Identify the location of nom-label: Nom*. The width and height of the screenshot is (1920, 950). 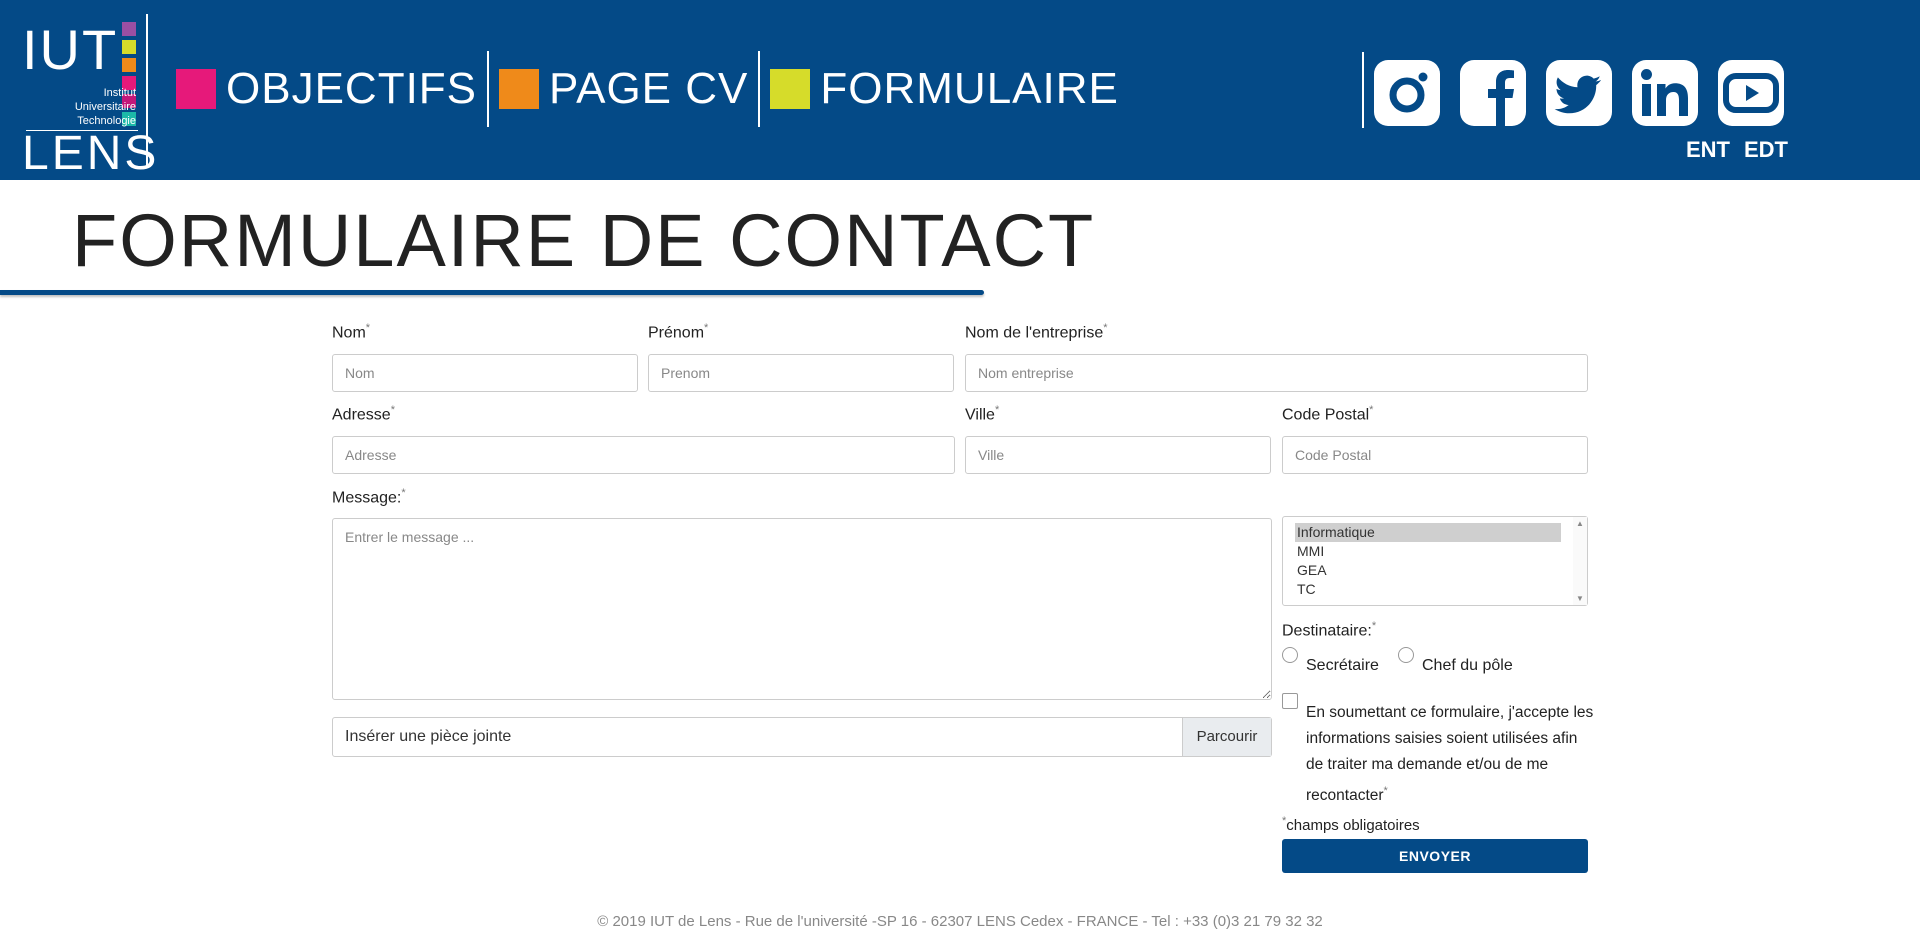
(351, 332).